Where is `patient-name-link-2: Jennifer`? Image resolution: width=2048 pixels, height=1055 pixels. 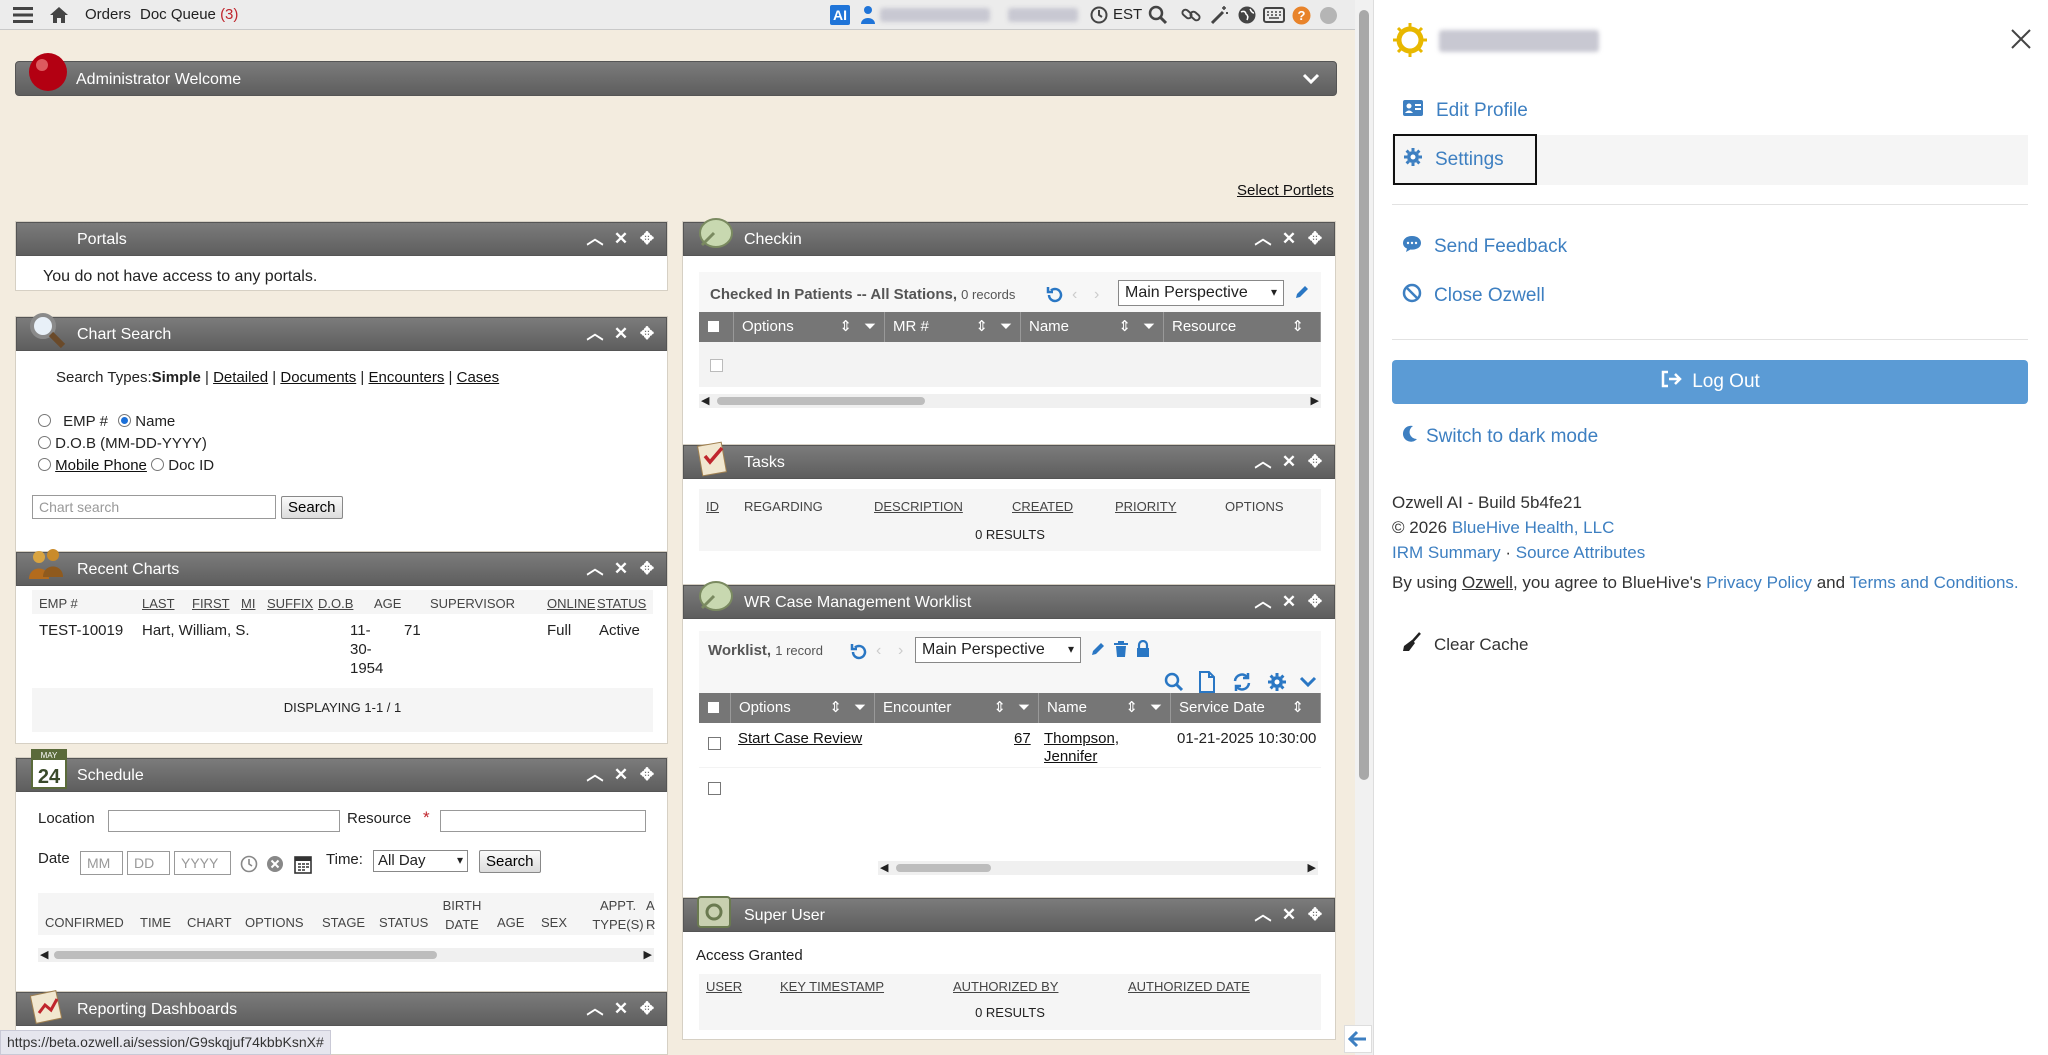
patient-name-link-2: Jennifer is located at coordinates (1070, 756).